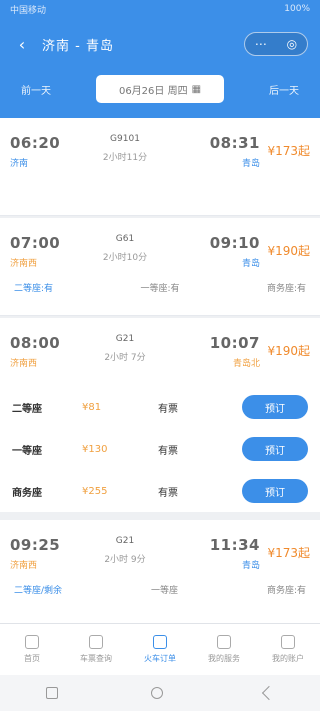 This screenshot has height=711, width=320. Describe the element at coordinates (160, 289) in the screenshot. I see `seat-summary-item: 一等座:有` at that location.